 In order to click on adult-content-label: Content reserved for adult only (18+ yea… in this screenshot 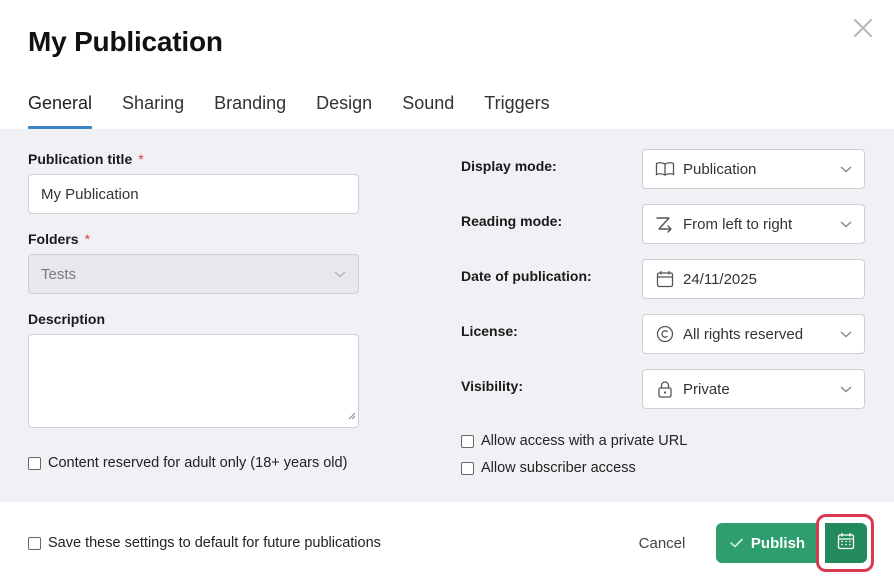, I will do `click(198, 463)`.